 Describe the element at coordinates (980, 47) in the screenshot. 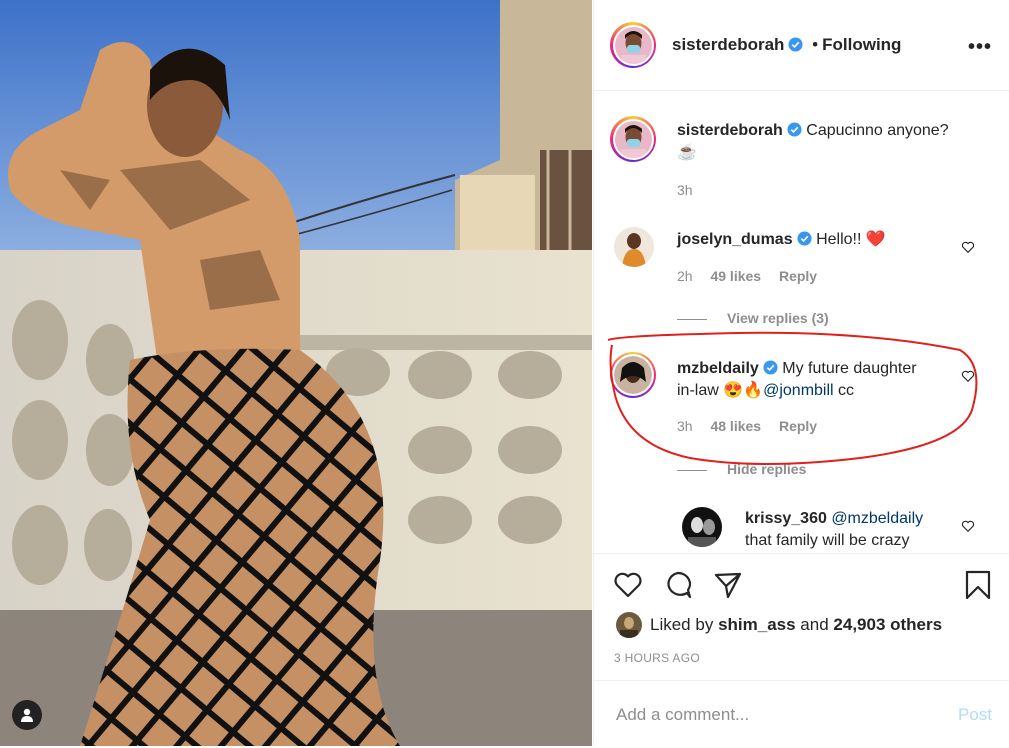

I see `more-options-button: •••` at that location.